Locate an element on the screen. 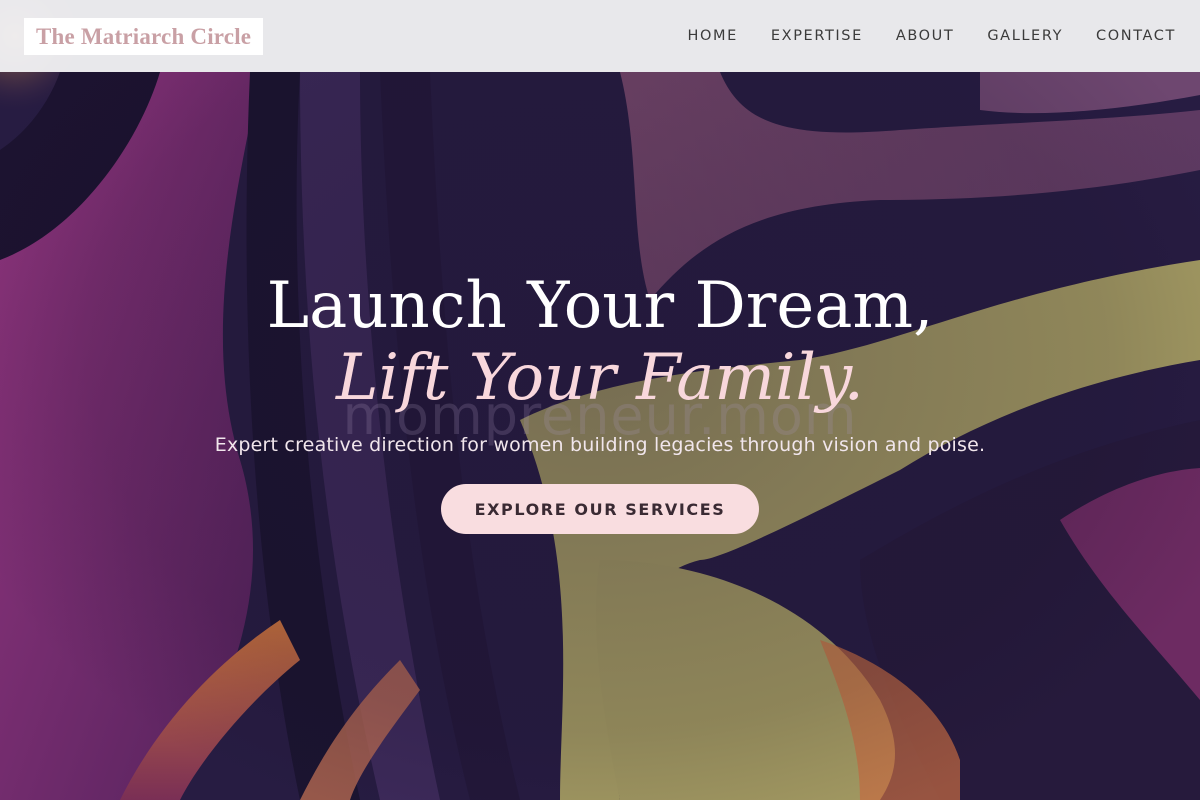 The width and height of the screenshot is (1200, 800). nav-contact-link: CONTACT is located at coordinates (1136, 36).